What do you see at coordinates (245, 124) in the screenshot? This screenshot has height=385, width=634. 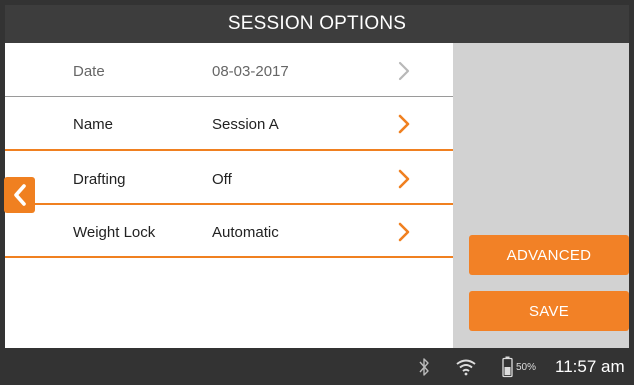 I see `option-value: Session A` at bounding box center [245, 124].